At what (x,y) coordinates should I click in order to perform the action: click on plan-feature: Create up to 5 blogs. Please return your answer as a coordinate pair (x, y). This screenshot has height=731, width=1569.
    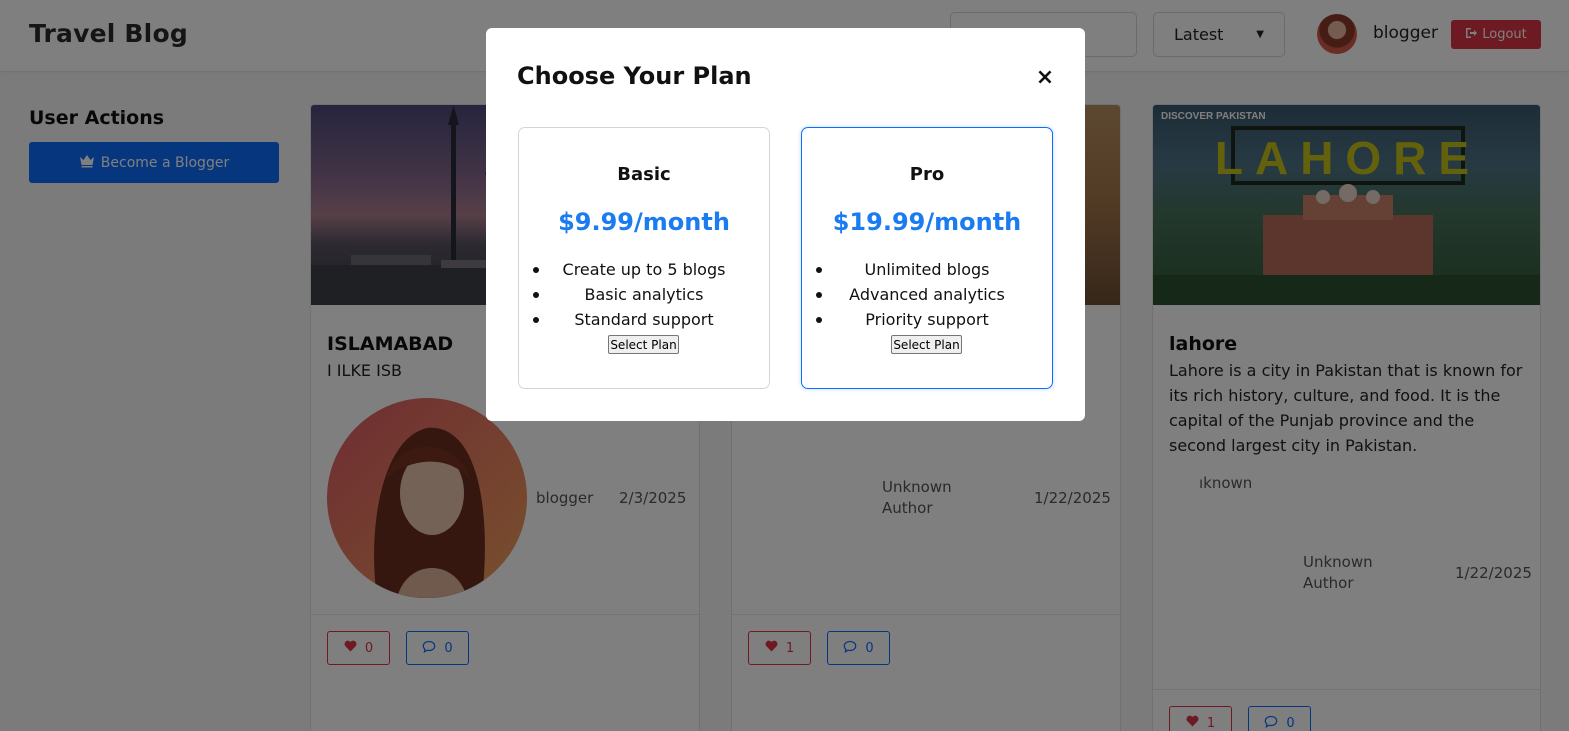
    Looking at the image, I should click on (644, 269).